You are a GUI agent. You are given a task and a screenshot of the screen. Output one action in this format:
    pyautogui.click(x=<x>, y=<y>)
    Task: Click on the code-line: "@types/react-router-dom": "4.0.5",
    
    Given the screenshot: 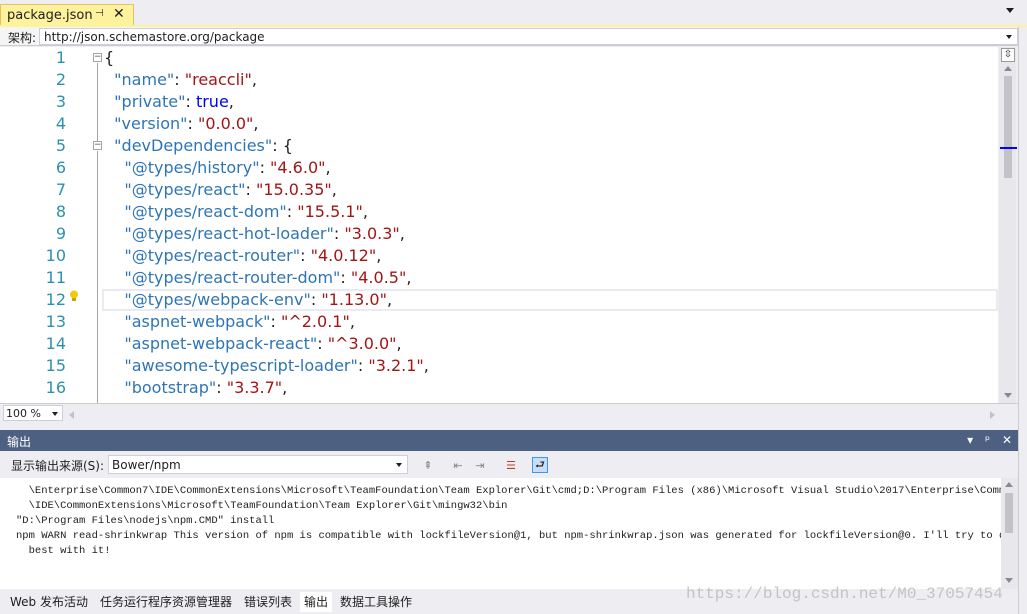 What is the action you would take?
    pyautogui.click(x=257, y=278)
    